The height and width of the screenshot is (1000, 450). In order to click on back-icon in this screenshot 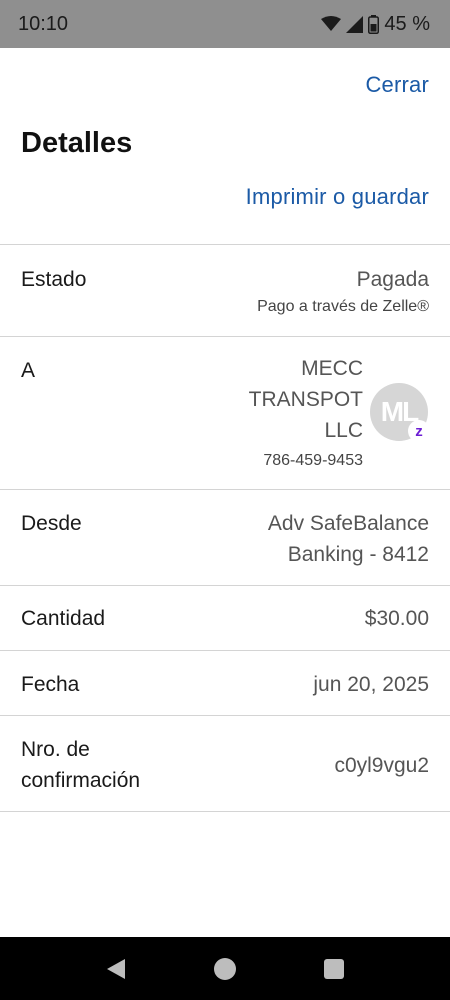, I will do `click(116, 969)`.